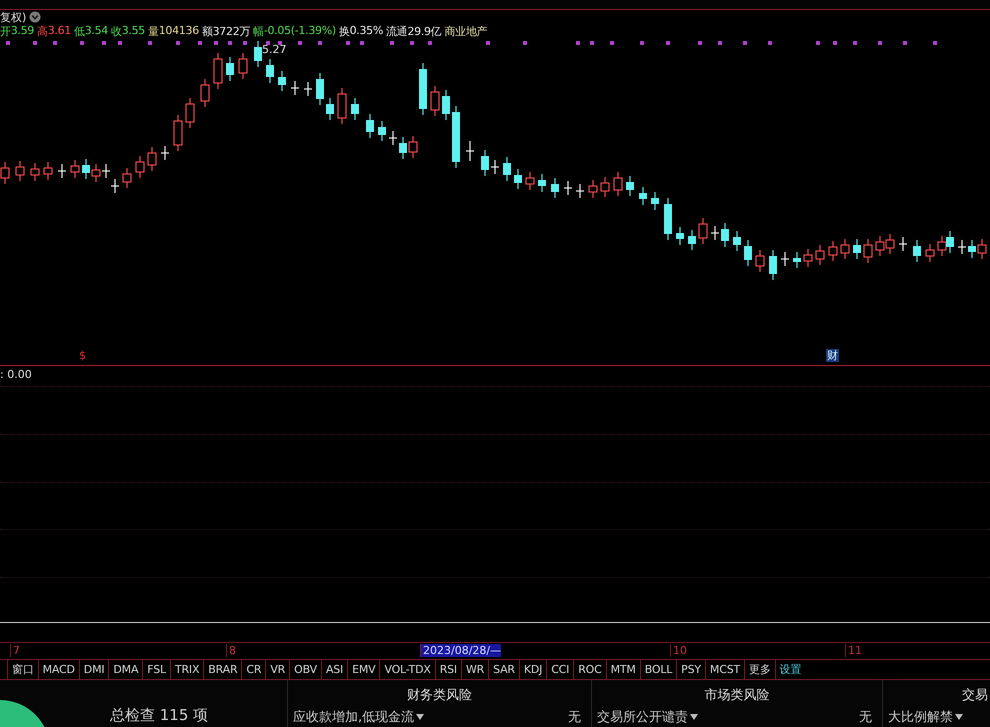 The width and height of the screenshot is (990, 727). What do you see at coordinates (278, 669) in the screenshot?
I see `indicator-tab: VR` at bounding box center [278, 669].